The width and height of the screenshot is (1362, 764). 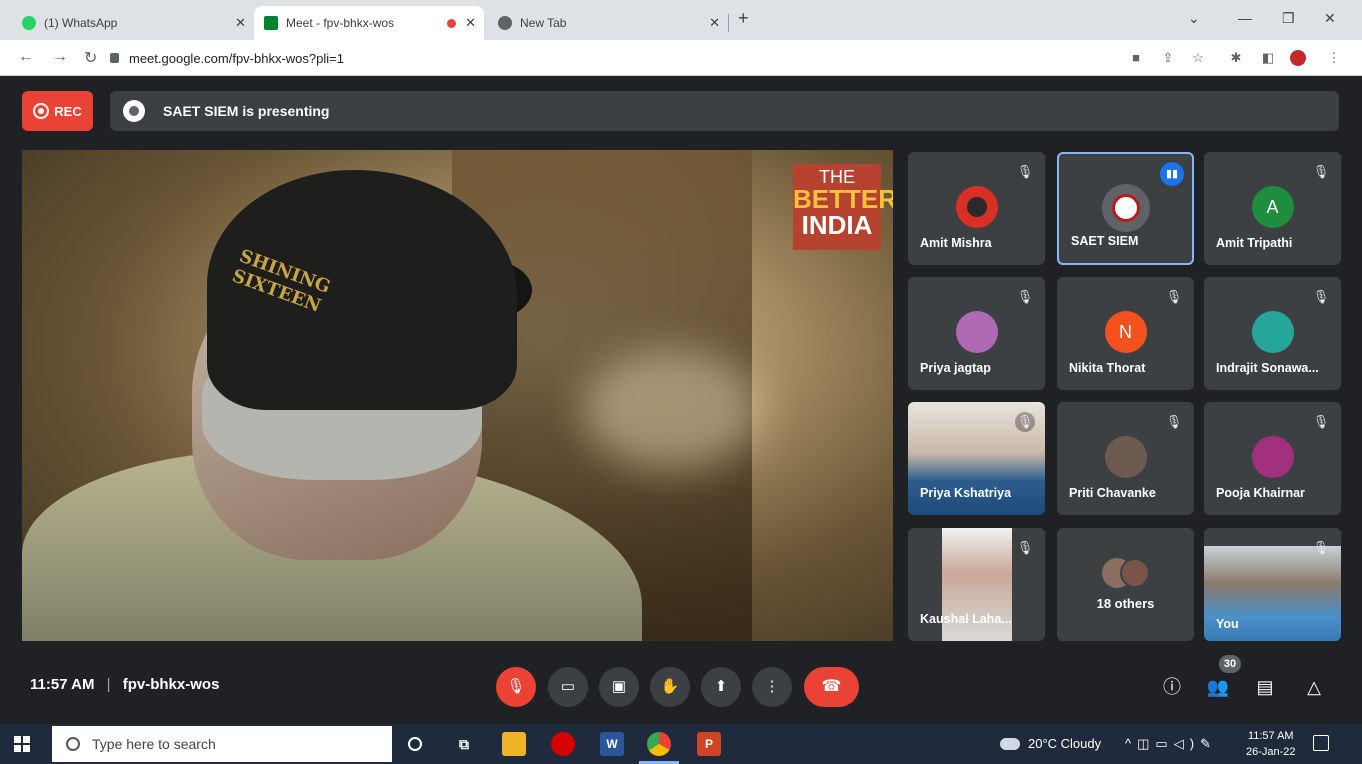 I want to click on record-icon, so click(x=41, y=111).